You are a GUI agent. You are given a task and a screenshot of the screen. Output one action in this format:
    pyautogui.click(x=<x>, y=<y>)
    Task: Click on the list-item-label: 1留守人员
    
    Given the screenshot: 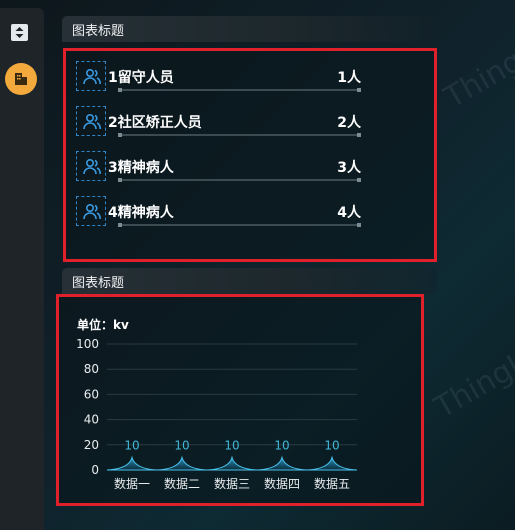 What is the action you would take?
    pyautogui.click(x=141, y=78)
    